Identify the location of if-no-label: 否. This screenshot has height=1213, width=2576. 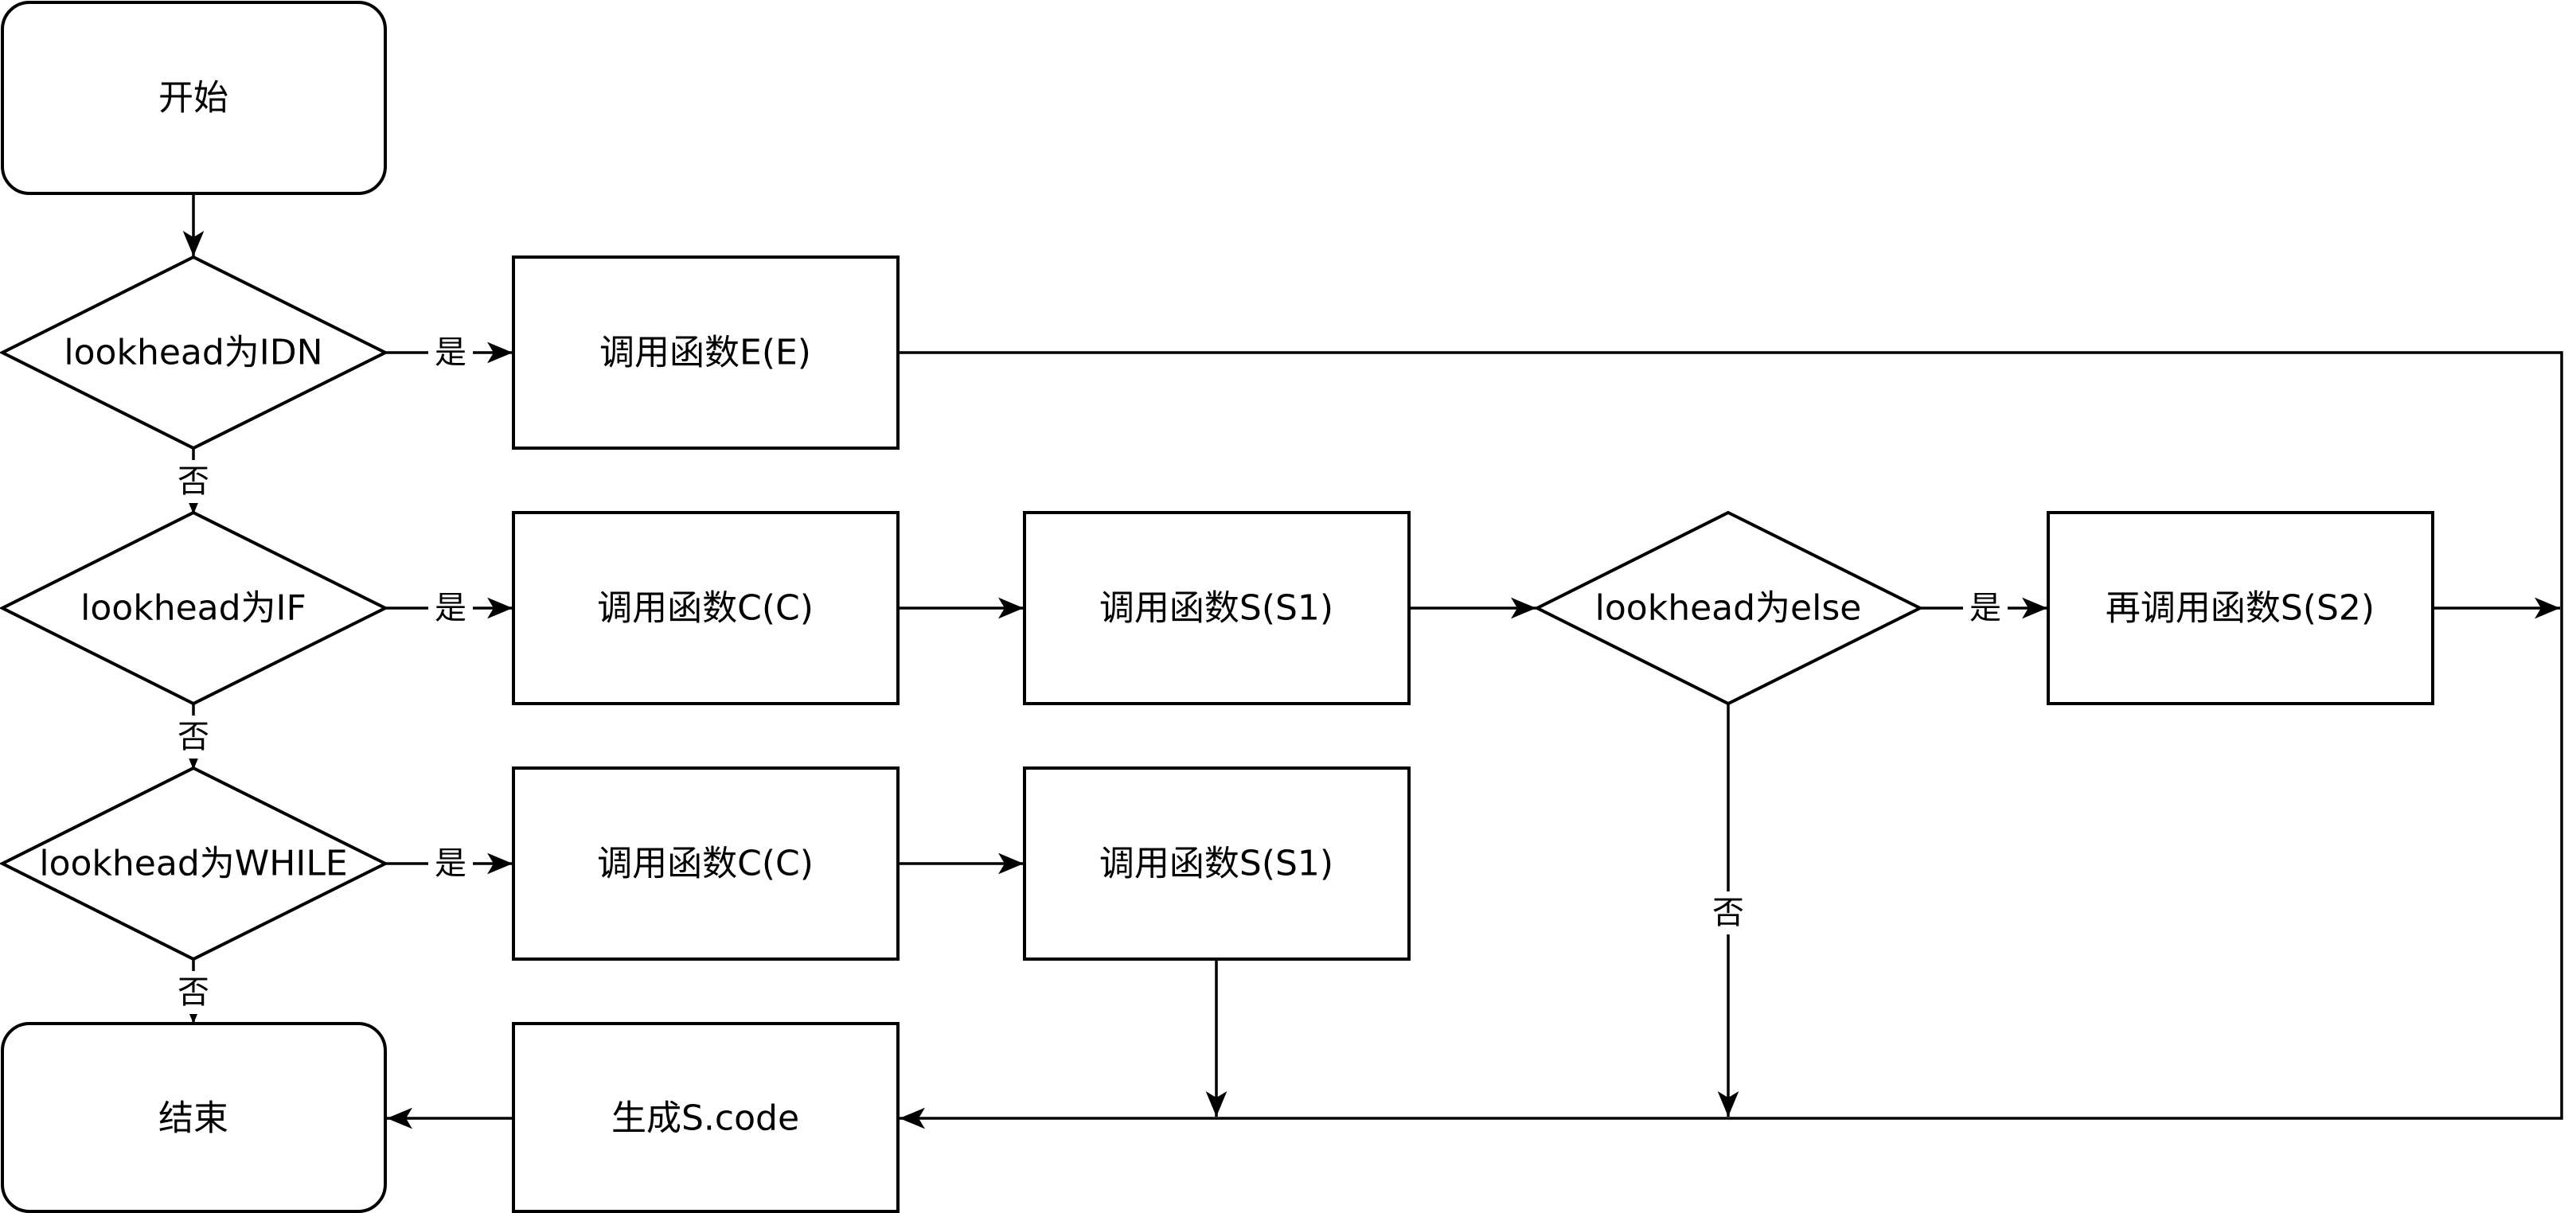
(193, 737).